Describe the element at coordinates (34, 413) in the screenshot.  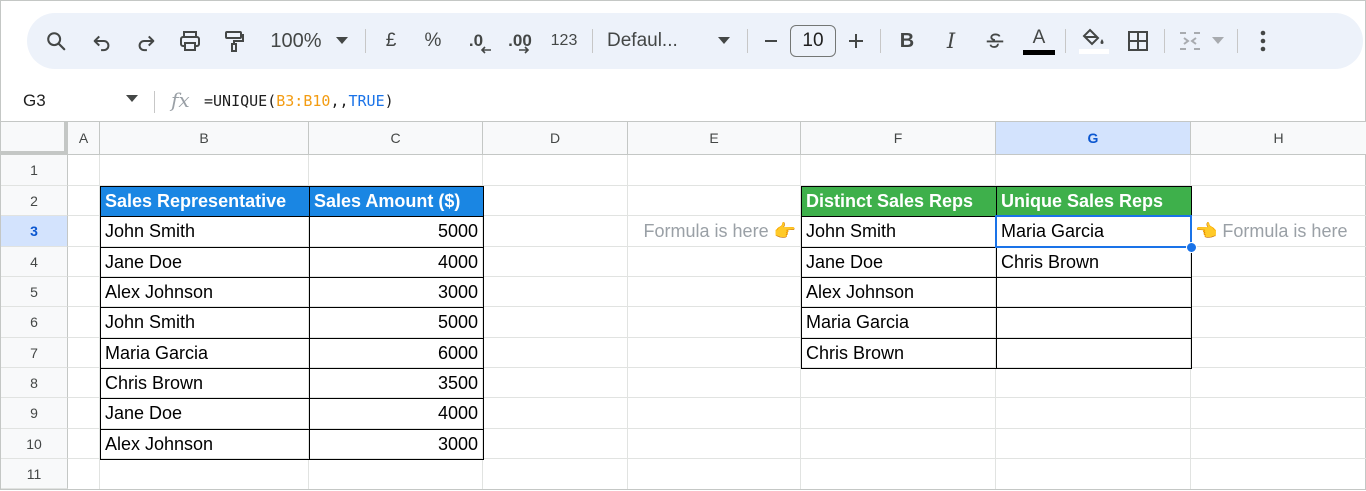
I see `row-header-9: 9` at that location.